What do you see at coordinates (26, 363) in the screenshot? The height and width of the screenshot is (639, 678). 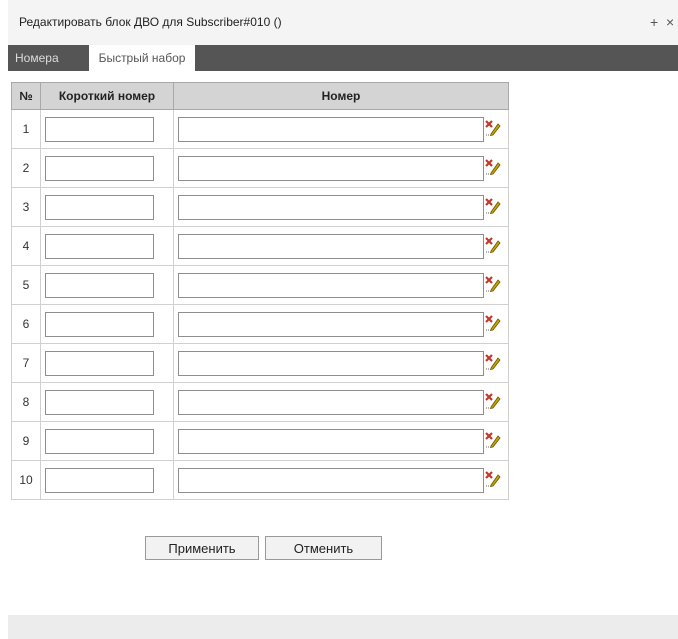 I see `row-number: 7` at bounding box center [26, 363].